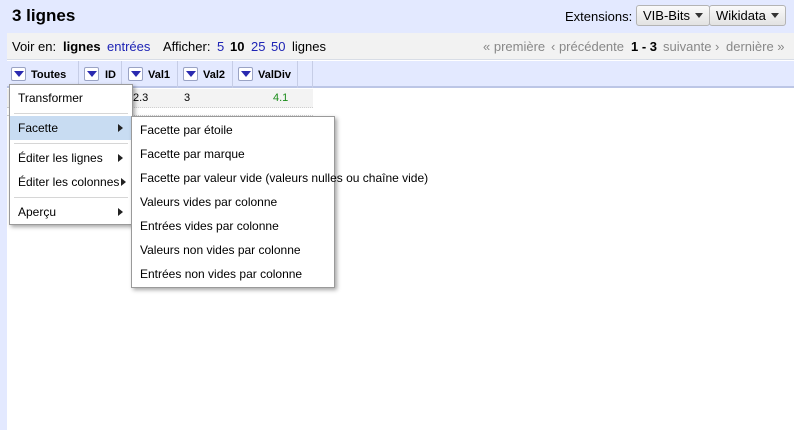 Image resolution: width=794 pixels, height=430 pixels. I want to click on page-size-10: 10, so click(237, 46).